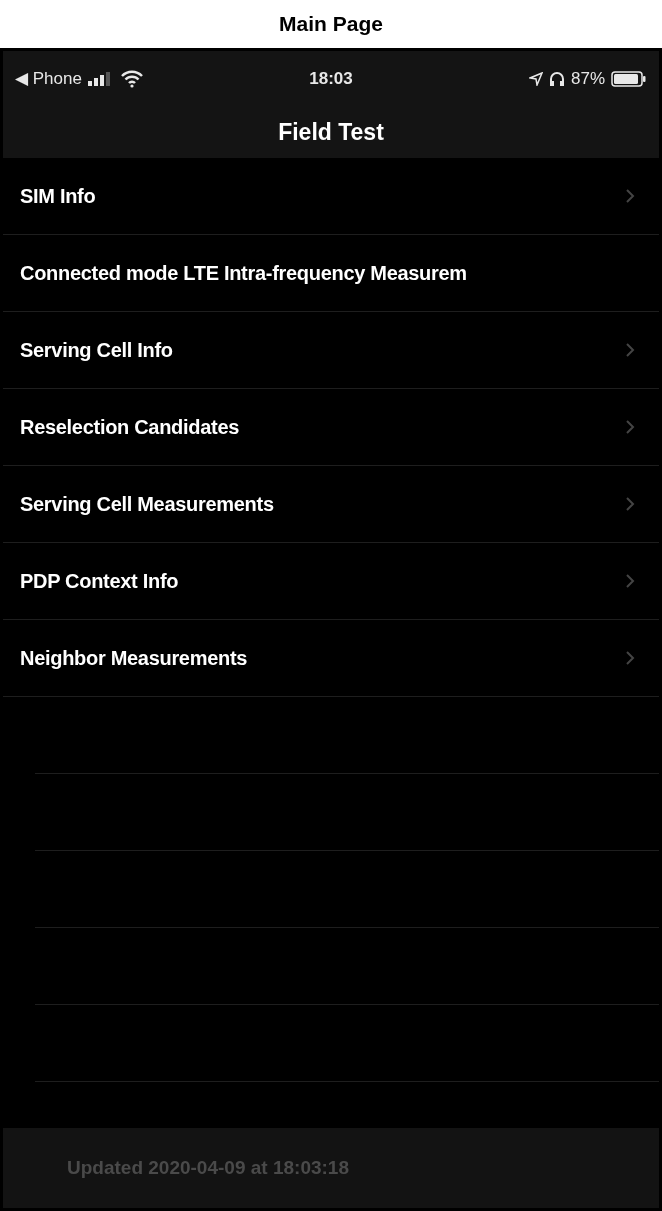 The image size is (662, 1211). I want to click on list-row: PDP Context Info, so click(331, 581).